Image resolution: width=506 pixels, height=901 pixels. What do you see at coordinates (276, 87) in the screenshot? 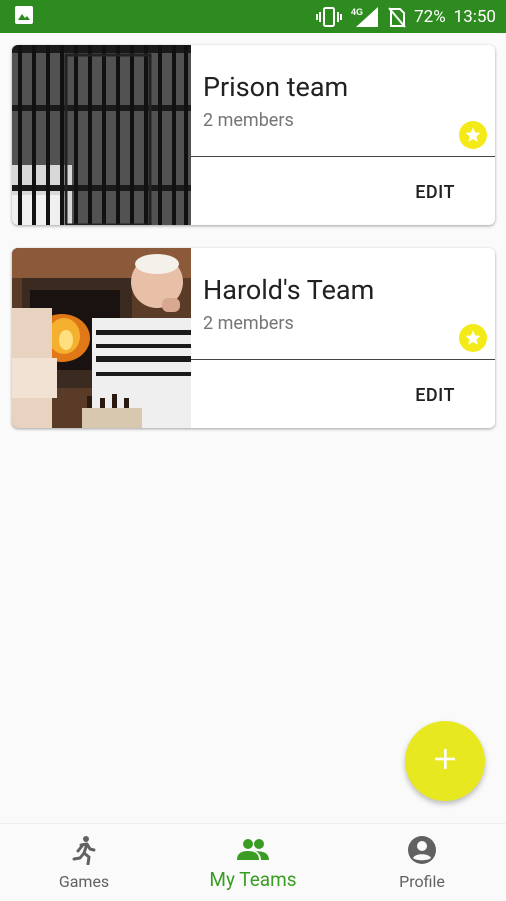
I see `team-name: Prison team` at bounding box center [276, 87].